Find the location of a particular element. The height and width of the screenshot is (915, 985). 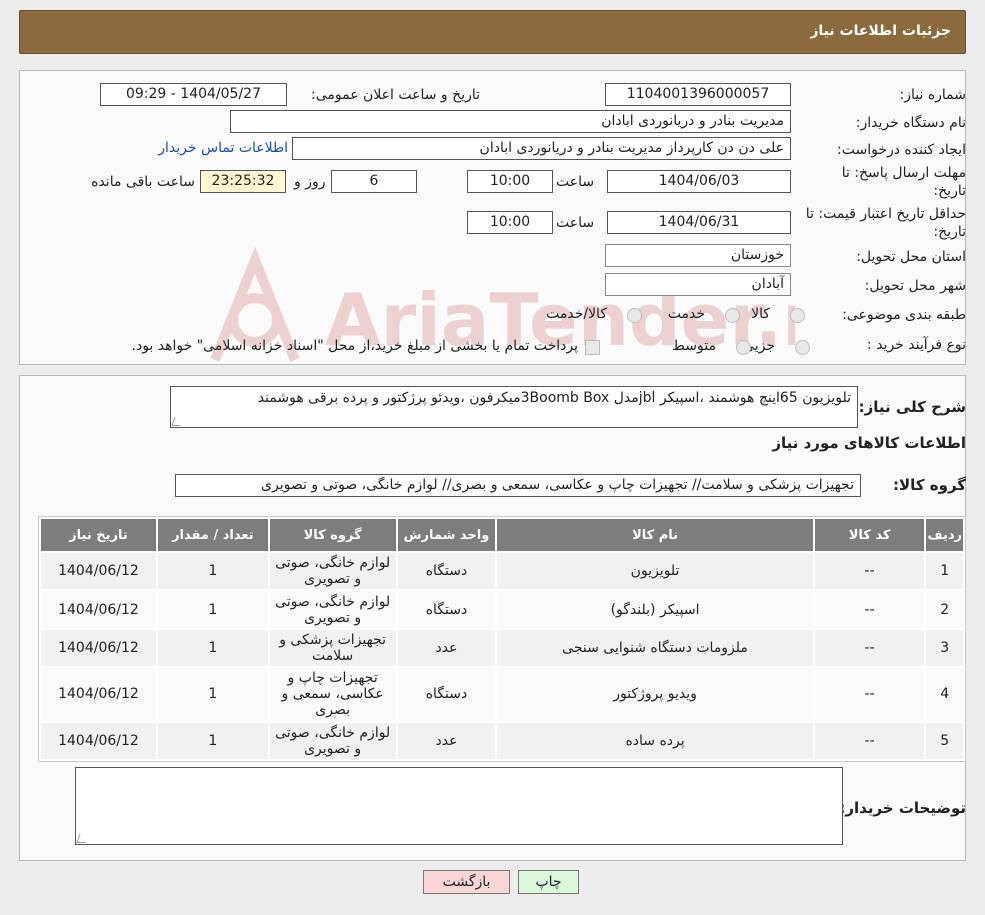

page-title: جزئیات اطلاعات نیاز is located at coordinates (880, 31).